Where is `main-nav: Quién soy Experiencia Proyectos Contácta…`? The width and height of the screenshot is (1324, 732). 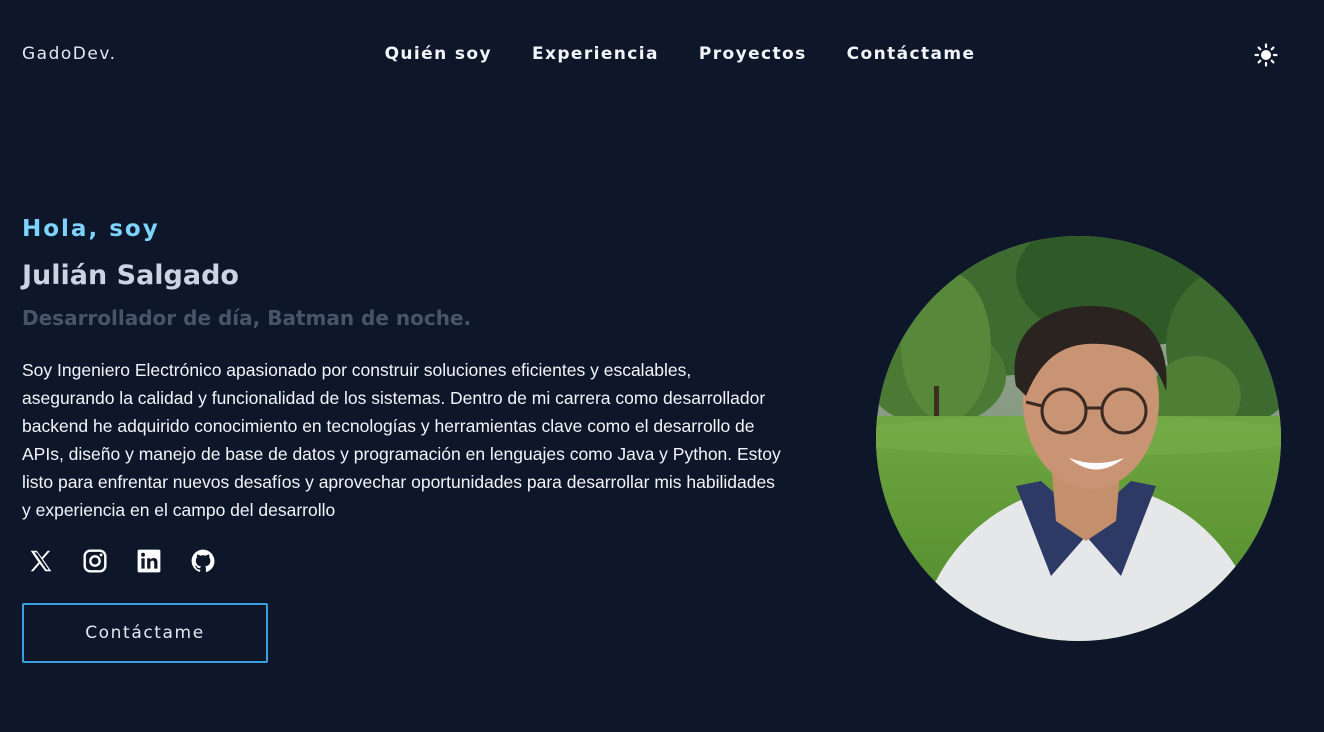 main-nav: Quién soy Experiencia Proyectos Contácta… is located at coordinates (662, 54).